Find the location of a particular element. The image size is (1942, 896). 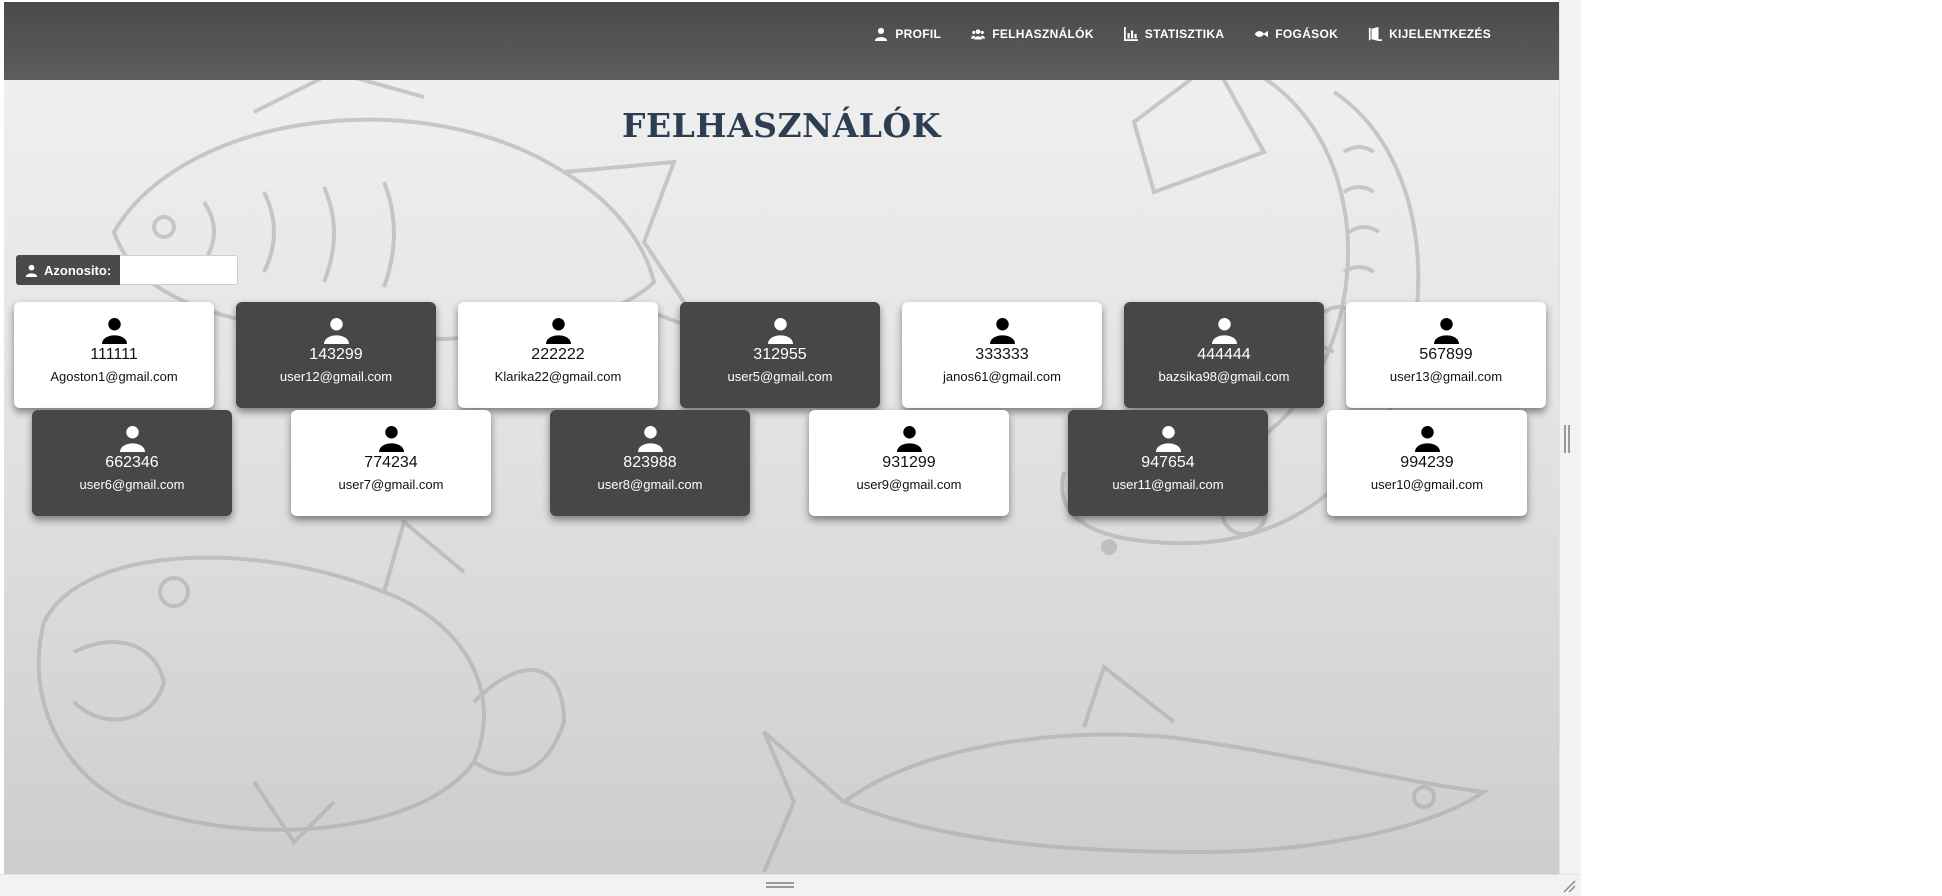

user-email: bazsika98@gmail.com is located at coordinates (1224, 376).